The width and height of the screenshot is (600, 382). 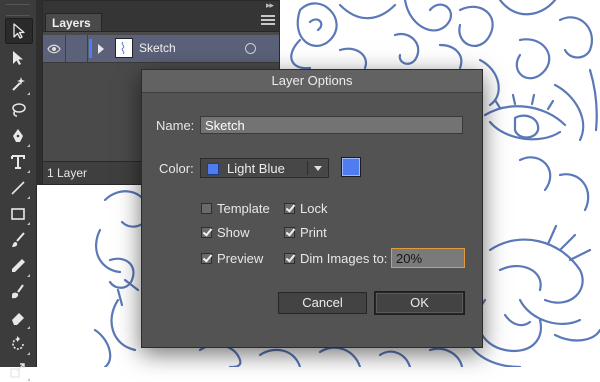 What do you see at coordinates (18, 370) in the screenshot?
I see `scale-tool-icon` at bounding box center [18, 370].